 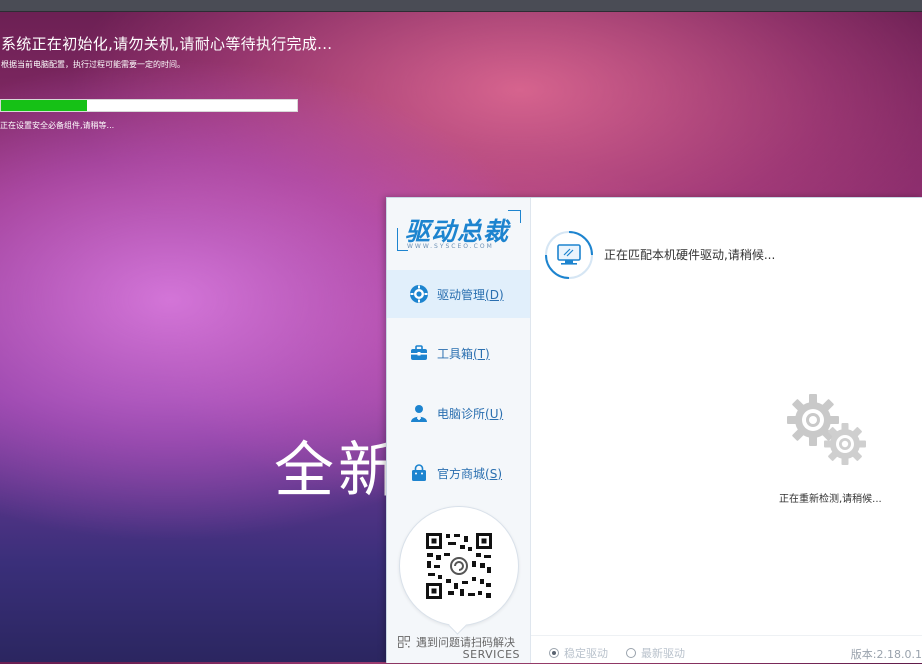 What do you see at coordinates (93, 64) in the screenshot?
I see `install-subtitle: 根据当前电脑配置，执行过程可能需要一定的时间。` at bounding box center [93, 64].